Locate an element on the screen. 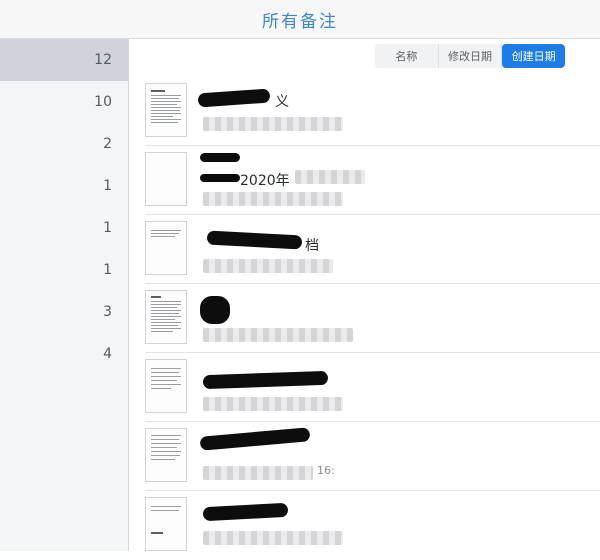  sidebar-count: 2 is located at coordinates (107, 144).